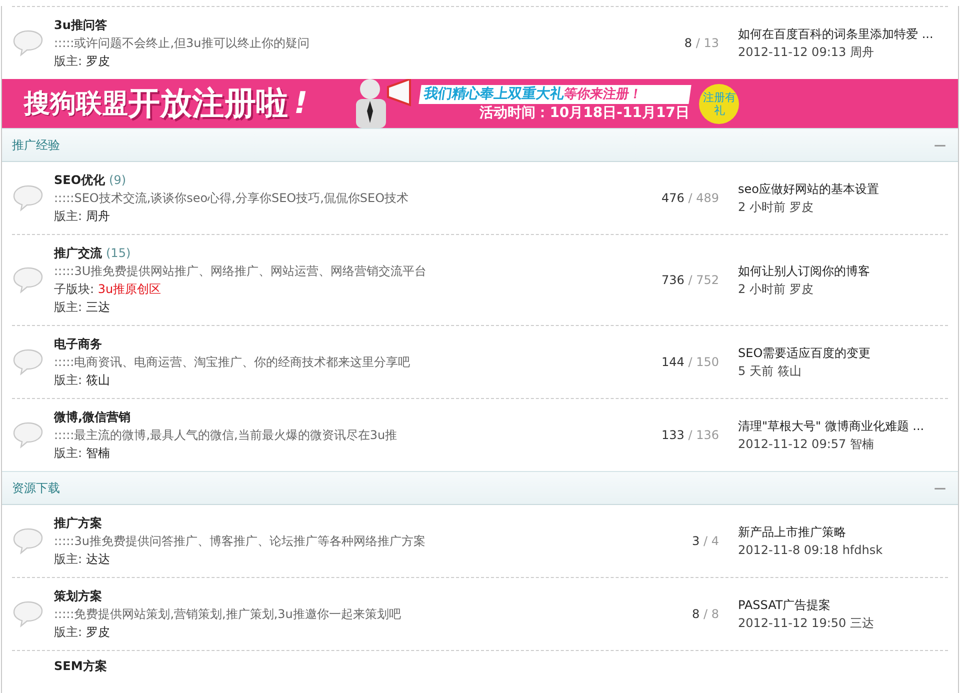  I want to click on banner-offer-tail: 等你来注册！, so click(602, 94).